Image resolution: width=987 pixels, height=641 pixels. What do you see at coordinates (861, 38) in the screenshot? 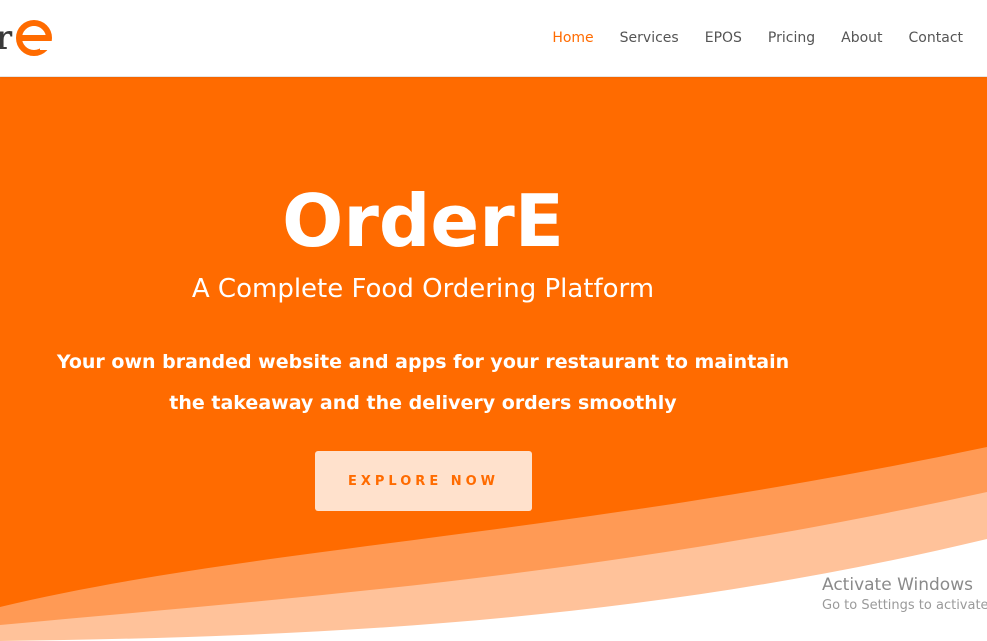
I see `nav-item-about: About` at bounding box center [861, 38].